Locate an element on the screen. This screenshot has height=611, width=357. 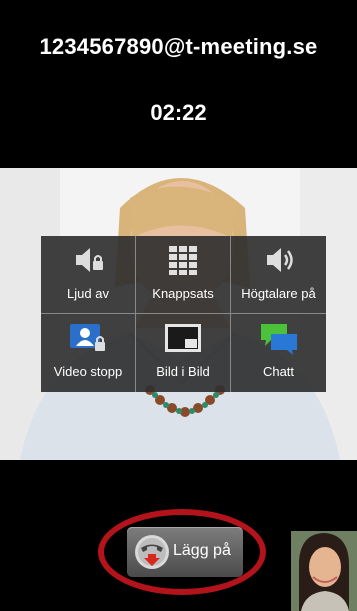
self-view-video is located at coordinates (324, 571).